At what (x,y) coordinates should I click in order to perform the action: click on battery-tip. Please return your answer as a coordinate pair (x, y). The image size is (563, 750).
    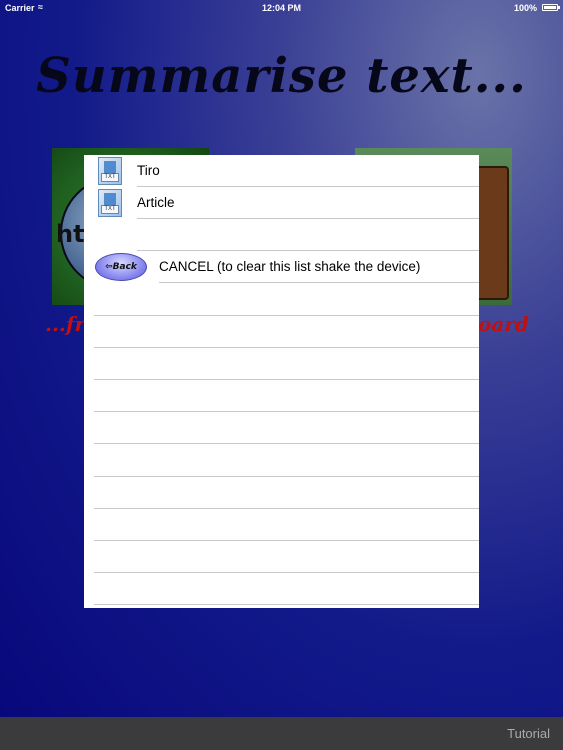
    Looking at the image, I should click on (559, 7).